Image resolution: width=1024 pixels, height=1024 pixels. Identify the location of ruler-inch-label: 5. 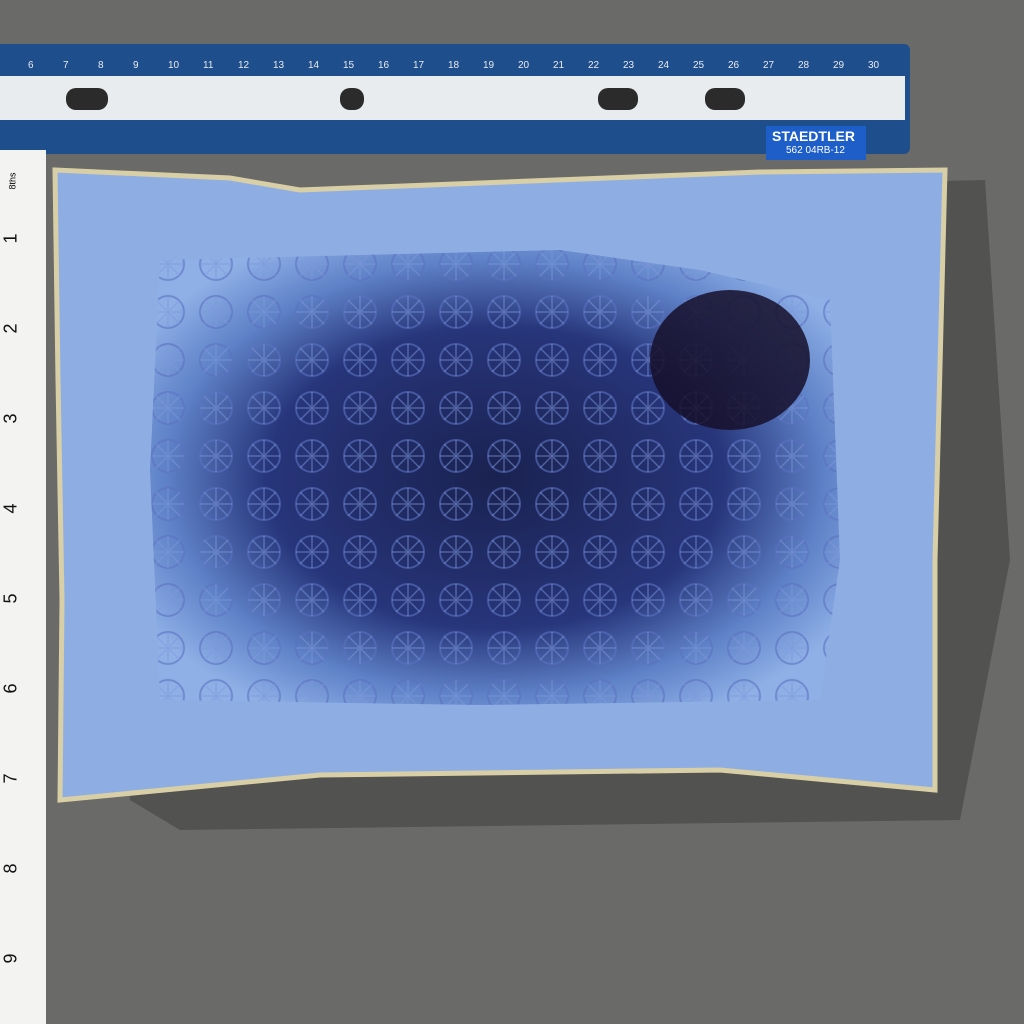
(10, 598).